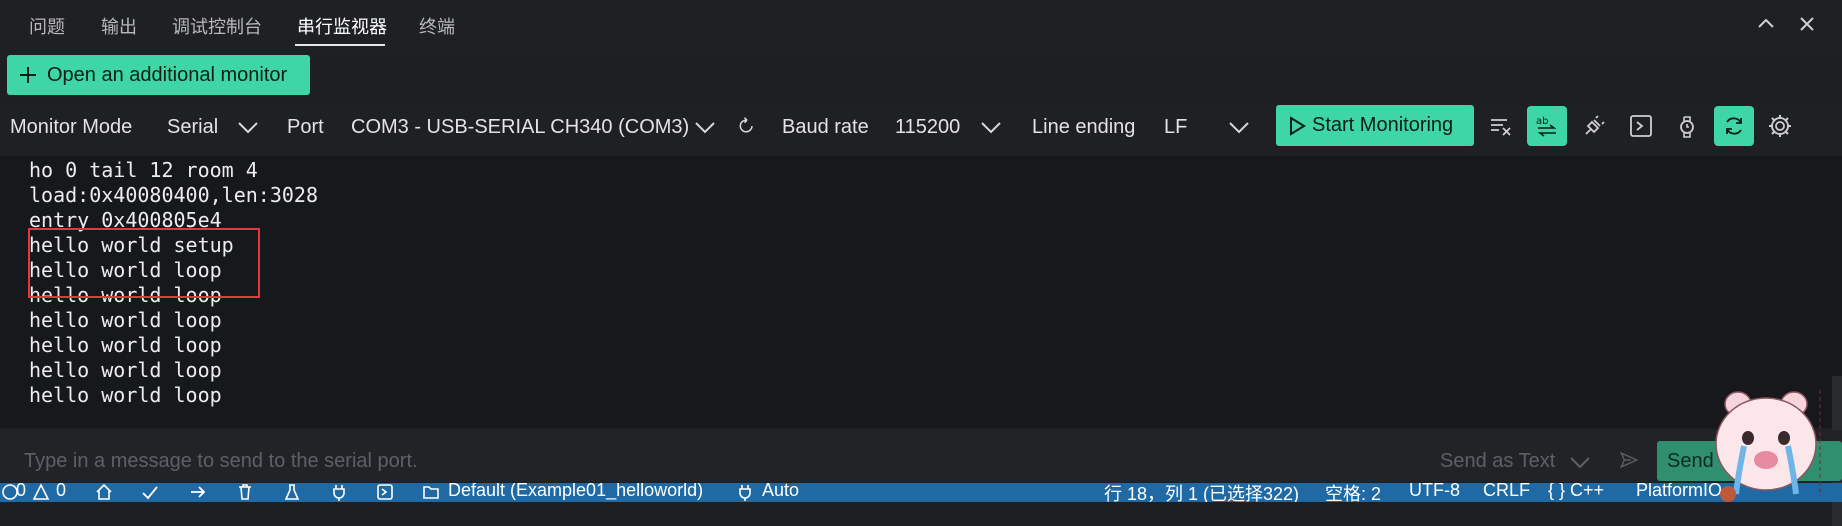 This screenshot has height=526, width=1842. I want to click on end-of-line: CRLF, so click(1506, 492).